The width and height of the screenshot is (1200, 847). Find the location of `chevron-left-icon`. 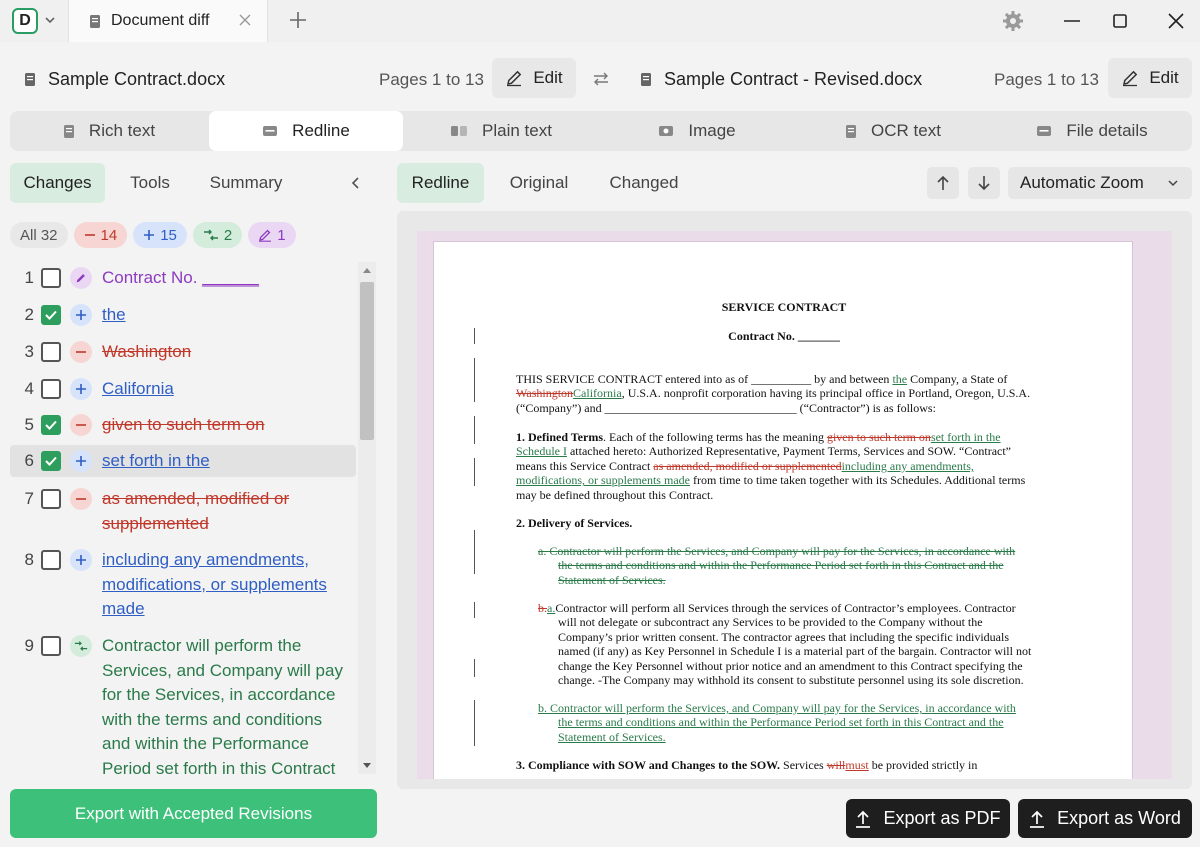

chevron-left-icon is located at coordinates (356, 183).